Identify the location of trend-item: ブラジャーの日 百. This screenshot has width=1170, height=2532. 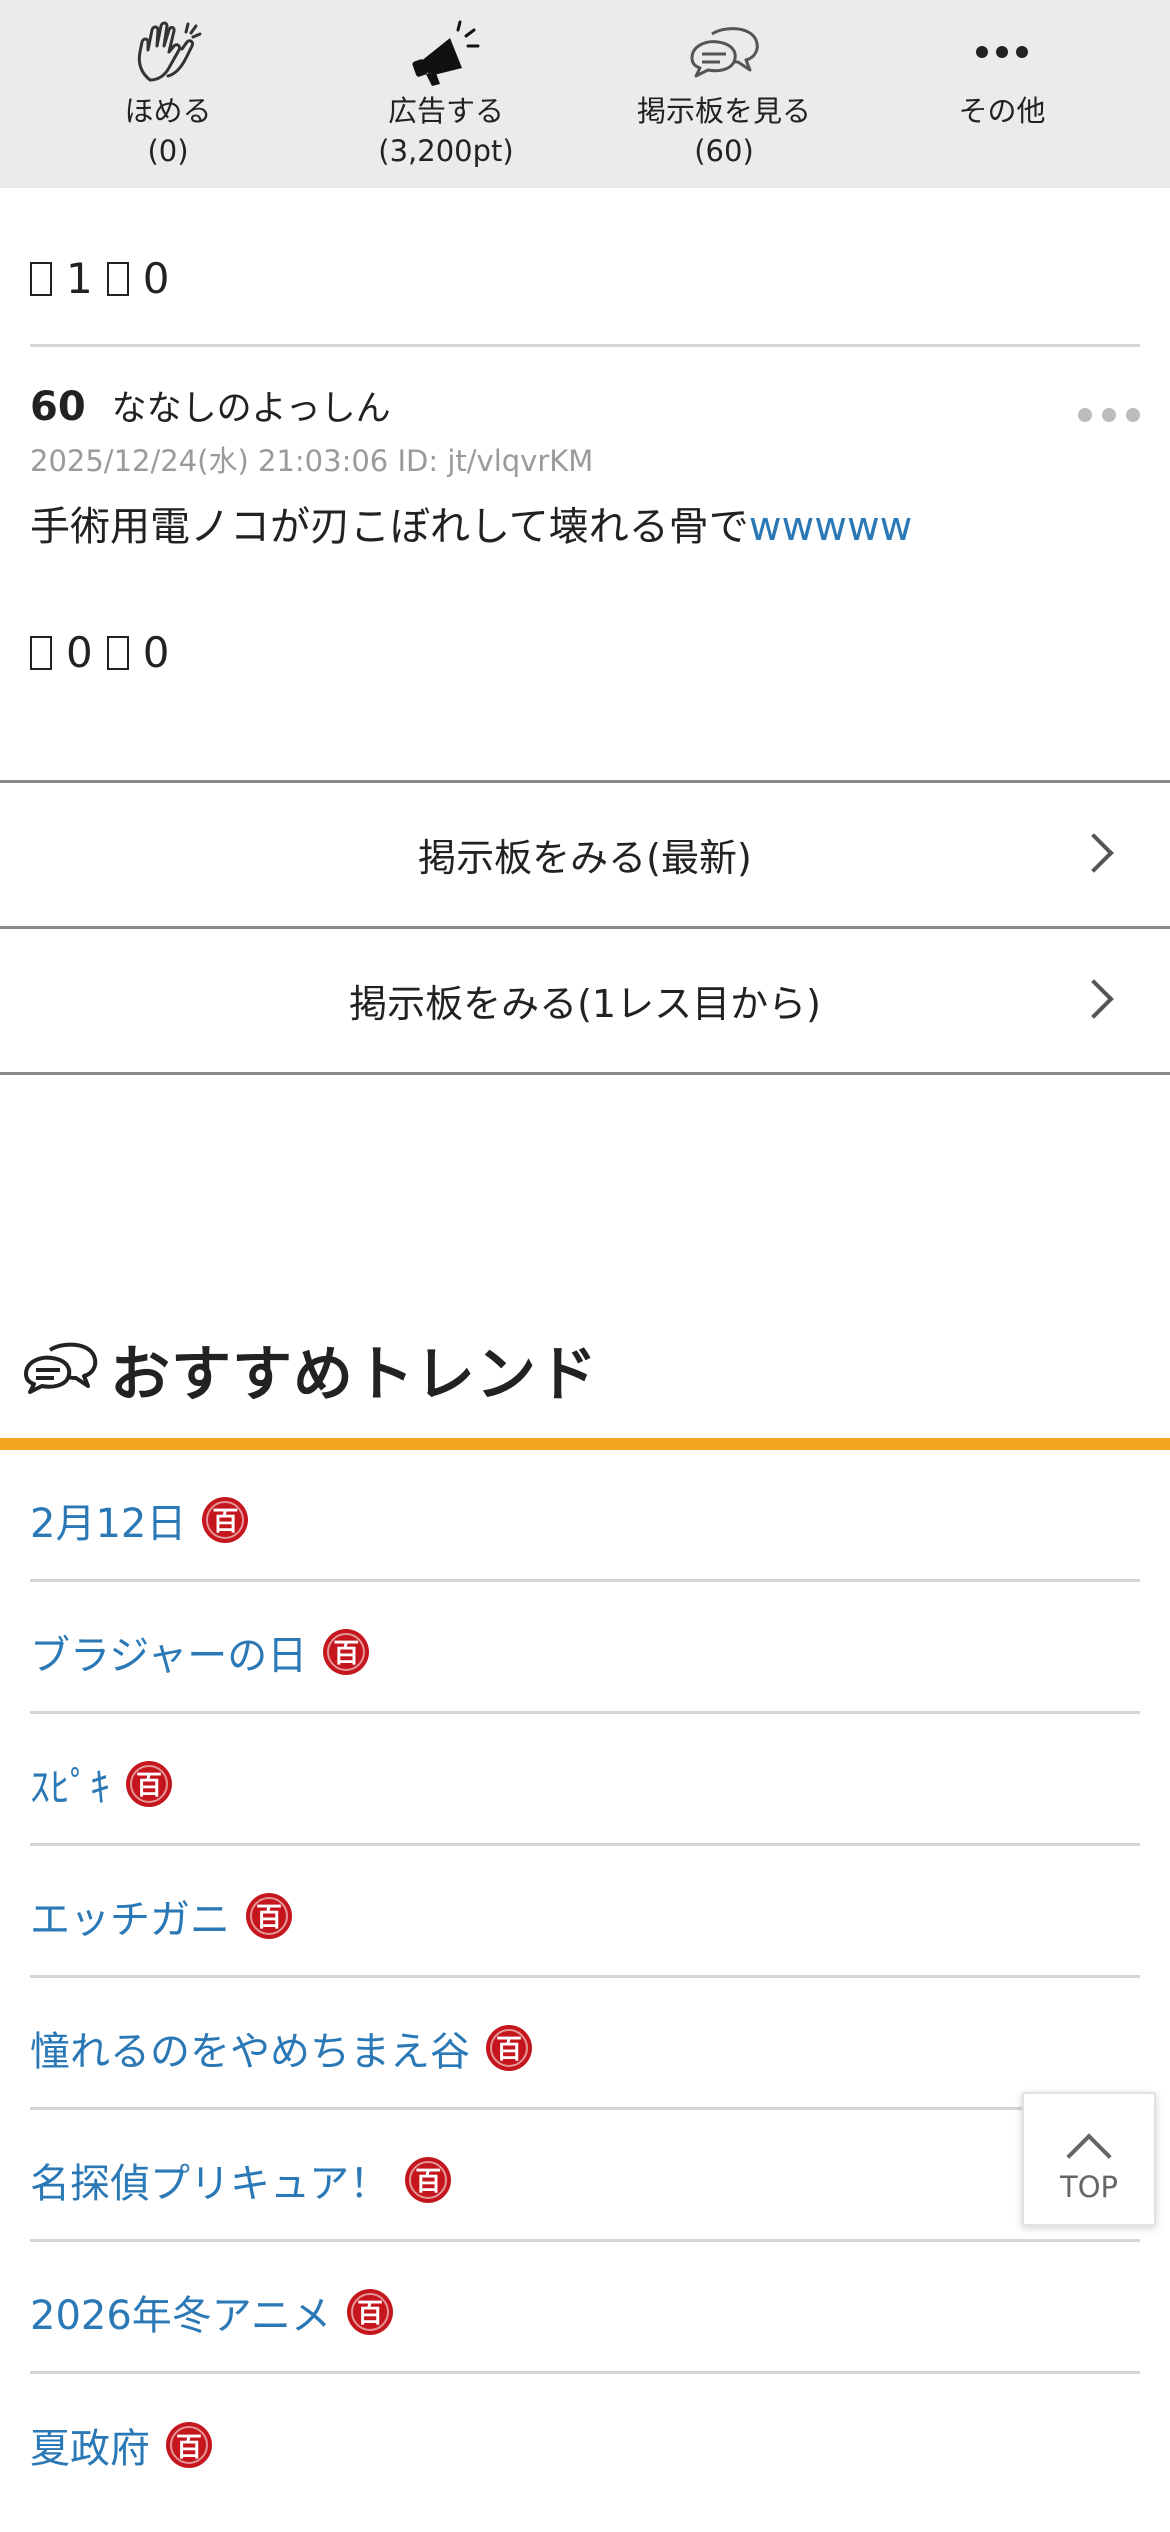
(585, 1648).